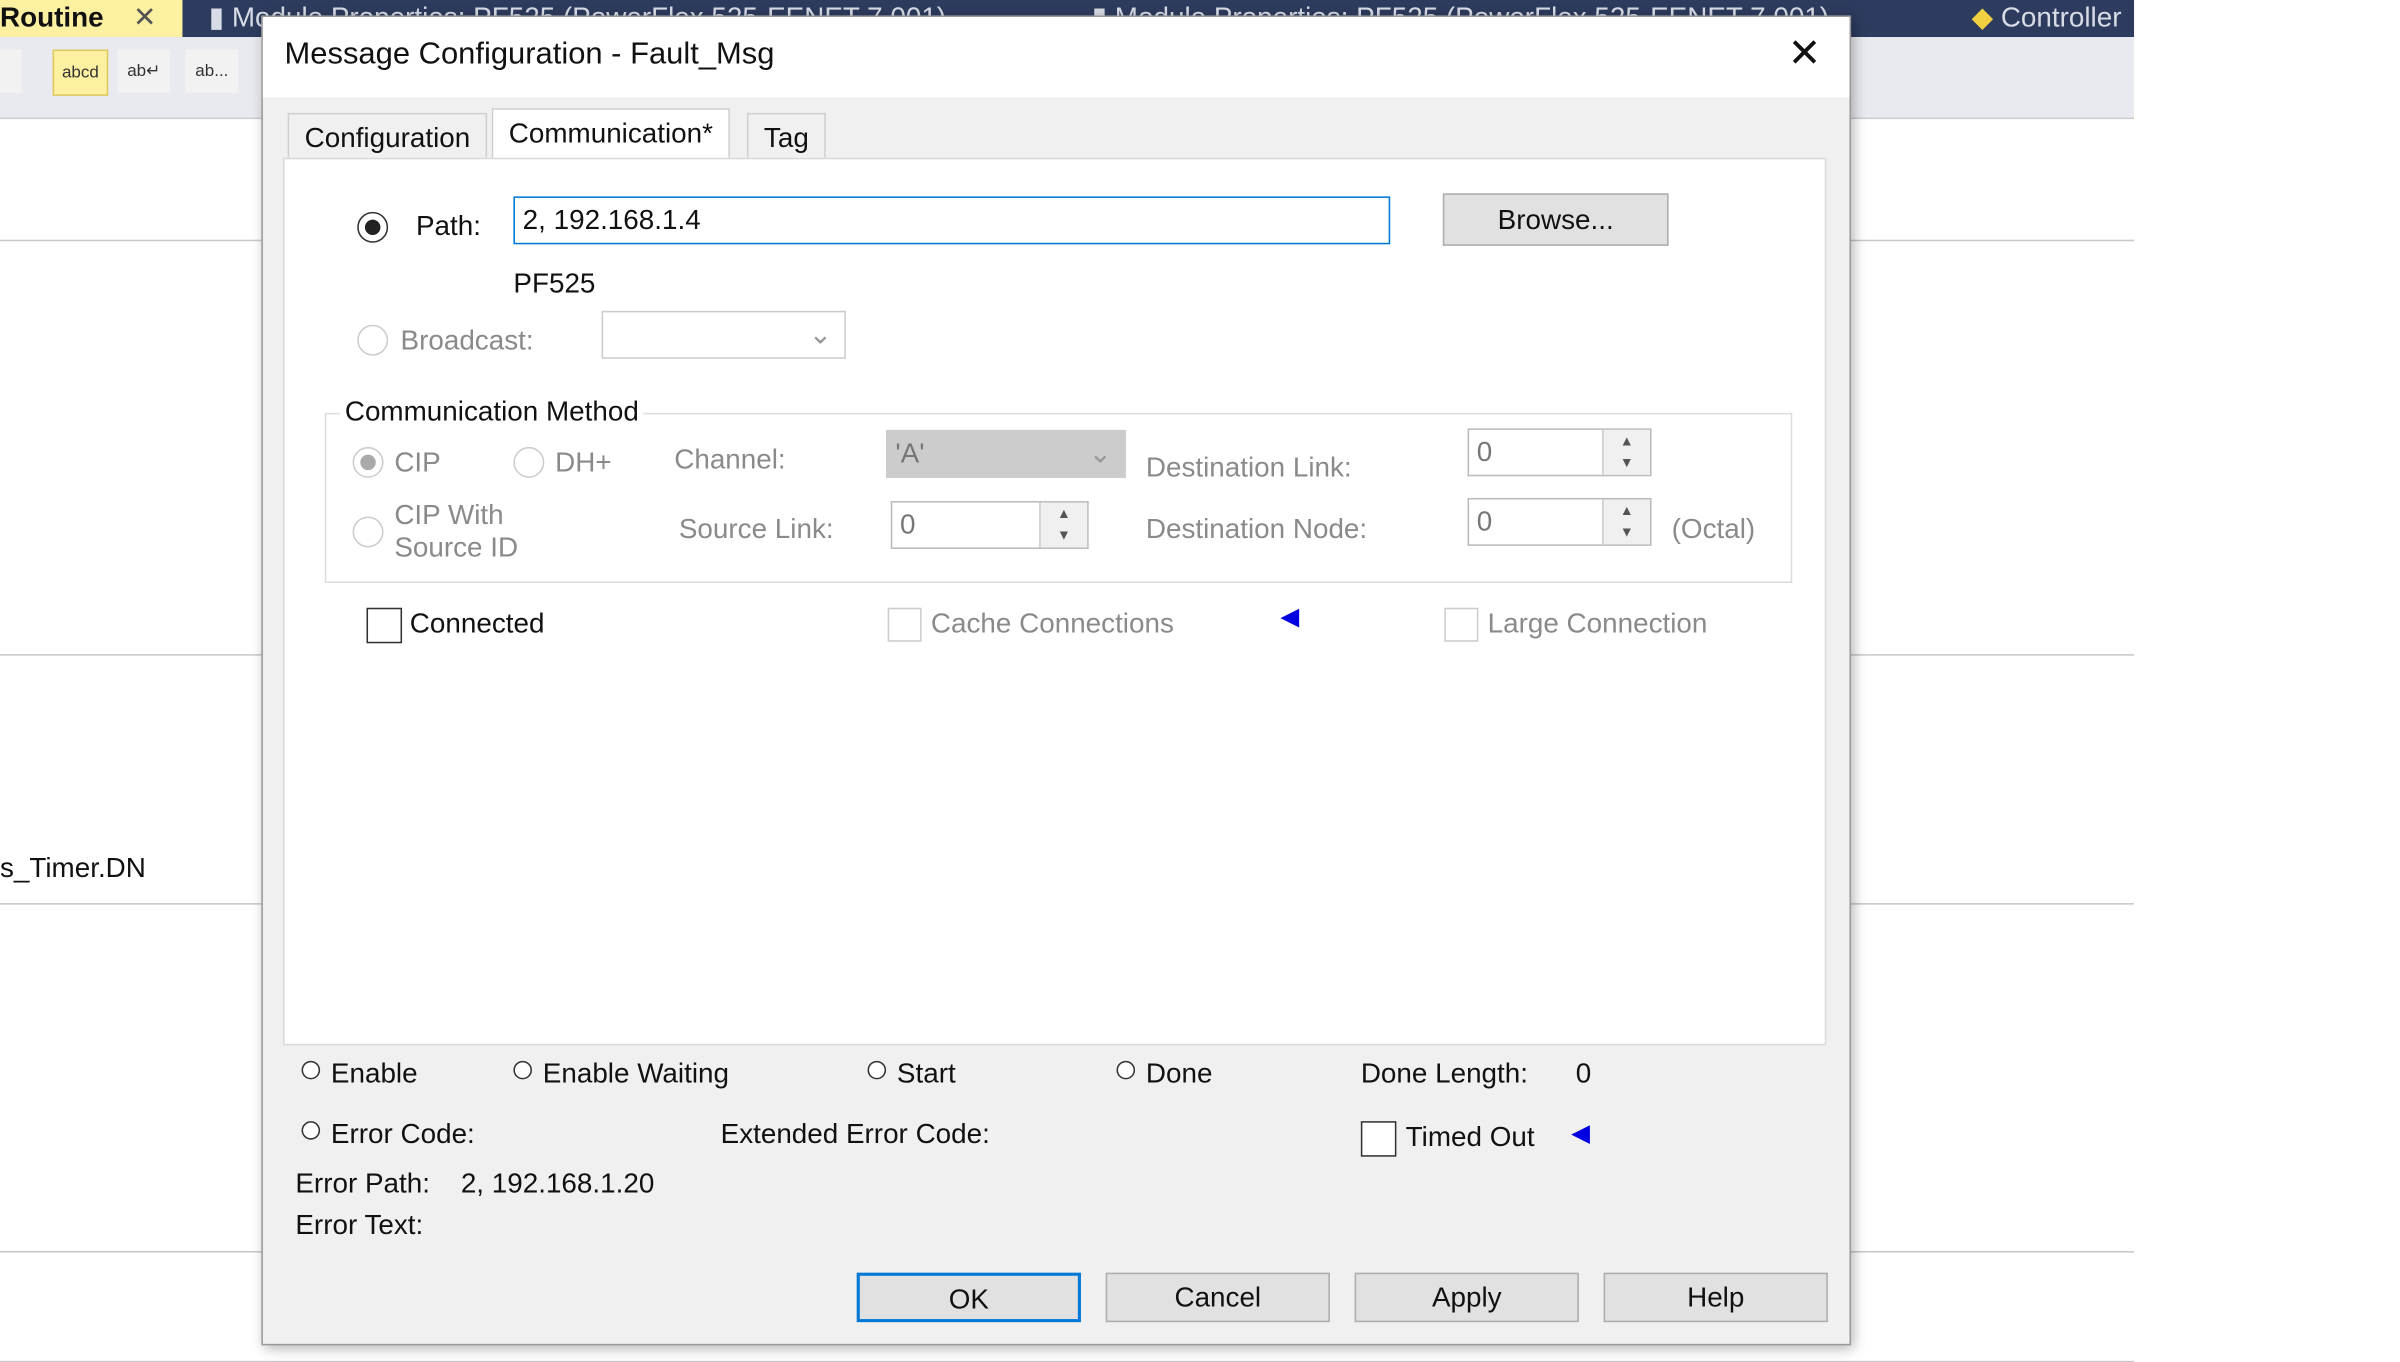  What do you see at coordinates (362, 1183) in the screenshot?
I see `error-path-label: Error Path:` at bounding box center [362, 1183].